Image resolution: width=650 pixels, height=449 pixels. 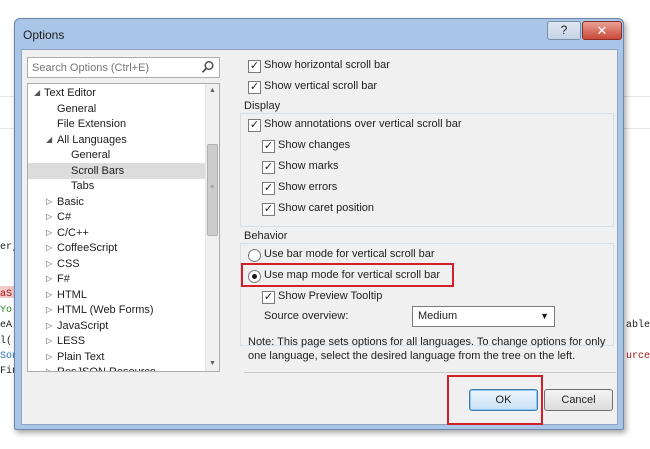 I want to click on help-button: ?, so click(x=564, y=30).